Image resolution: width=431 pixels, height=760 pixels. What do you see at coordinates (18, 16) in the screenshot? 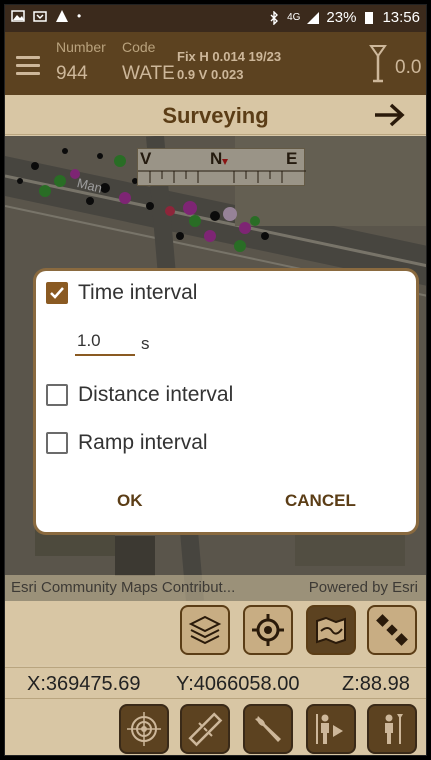
I see `image-notification-icon` at bounding box center [18, 16].